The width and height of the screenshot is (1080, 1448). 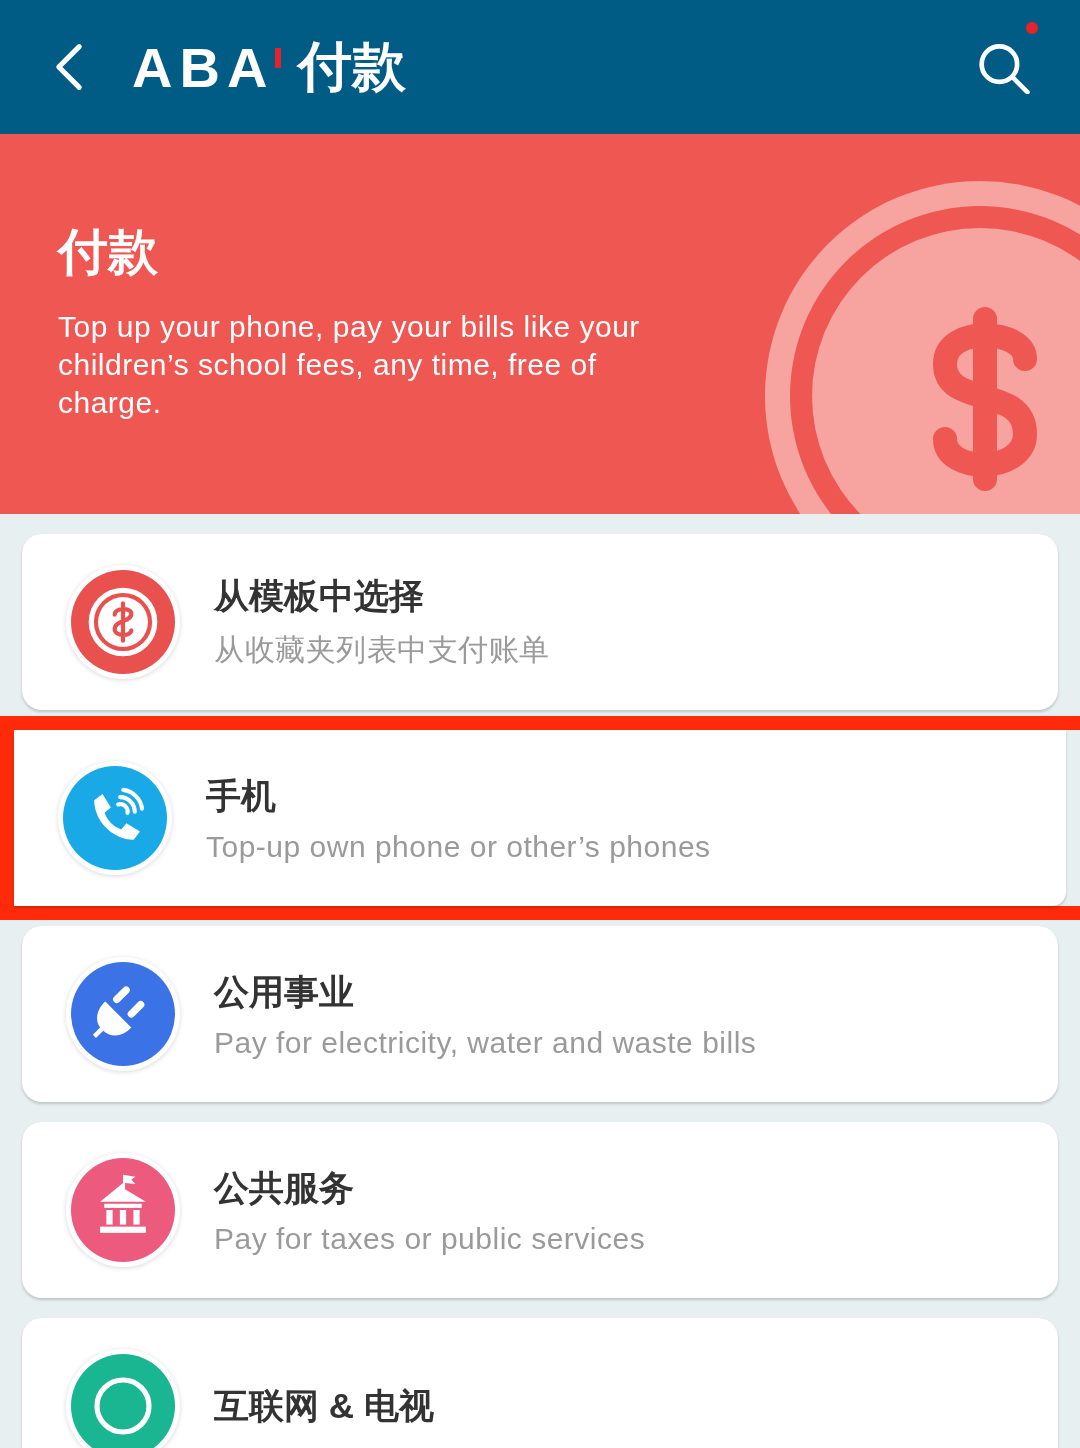 I want to click on banner-text: Top up your phone, pay your bills like your children’s school fees, any time, free of charge., so click(x=349, y=365).